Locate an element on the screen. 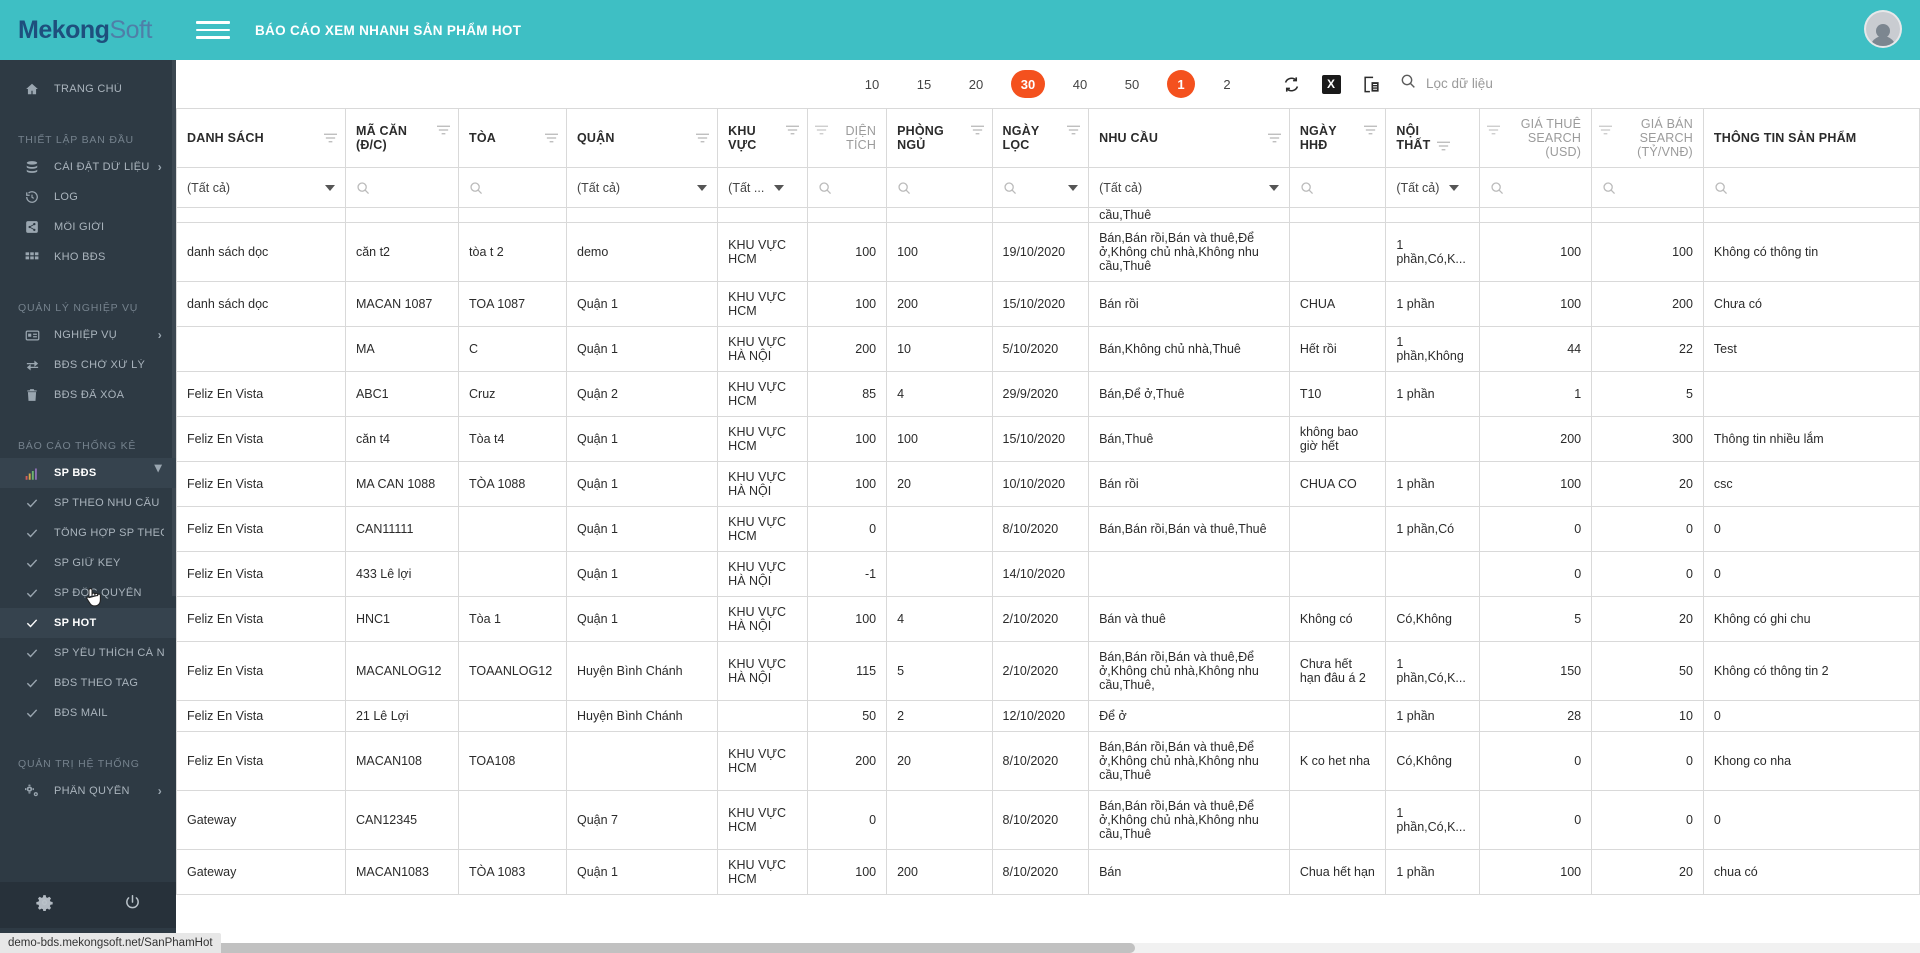 Image resolution: width=1920 pixels, height=953 pixels. filter-cell-nhu-cau: (Tất cả) is located at coordinates (1189, 187).